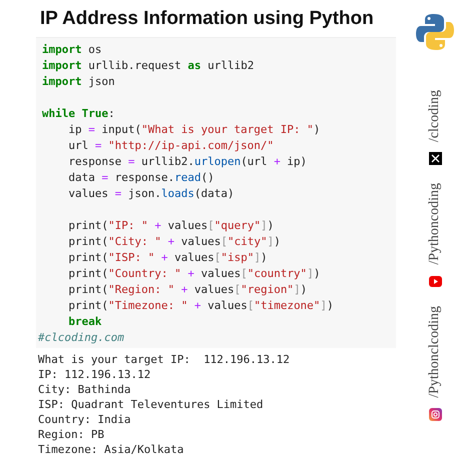 The height and width of the screenshot is (474, 474). Describe the element at coordinates (435, 414) in the screenshot. I see `instagram-icon` at that location.